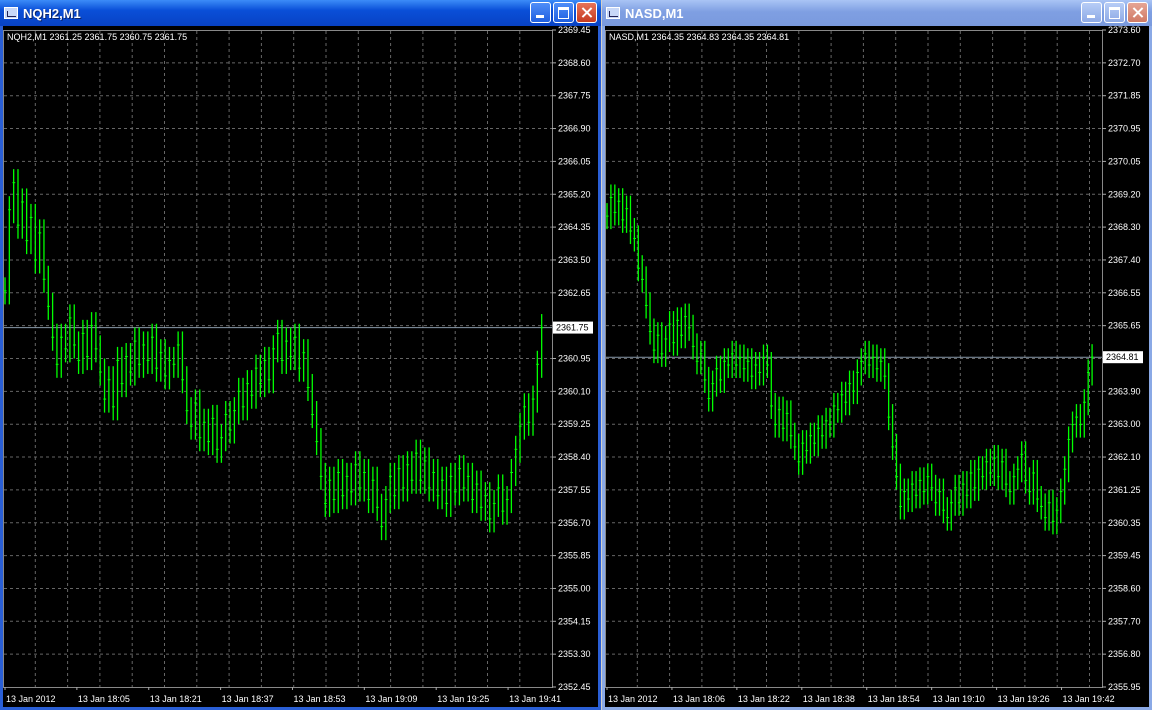  I want to click on y-tick-label: 2358.40, so click(574, 457).